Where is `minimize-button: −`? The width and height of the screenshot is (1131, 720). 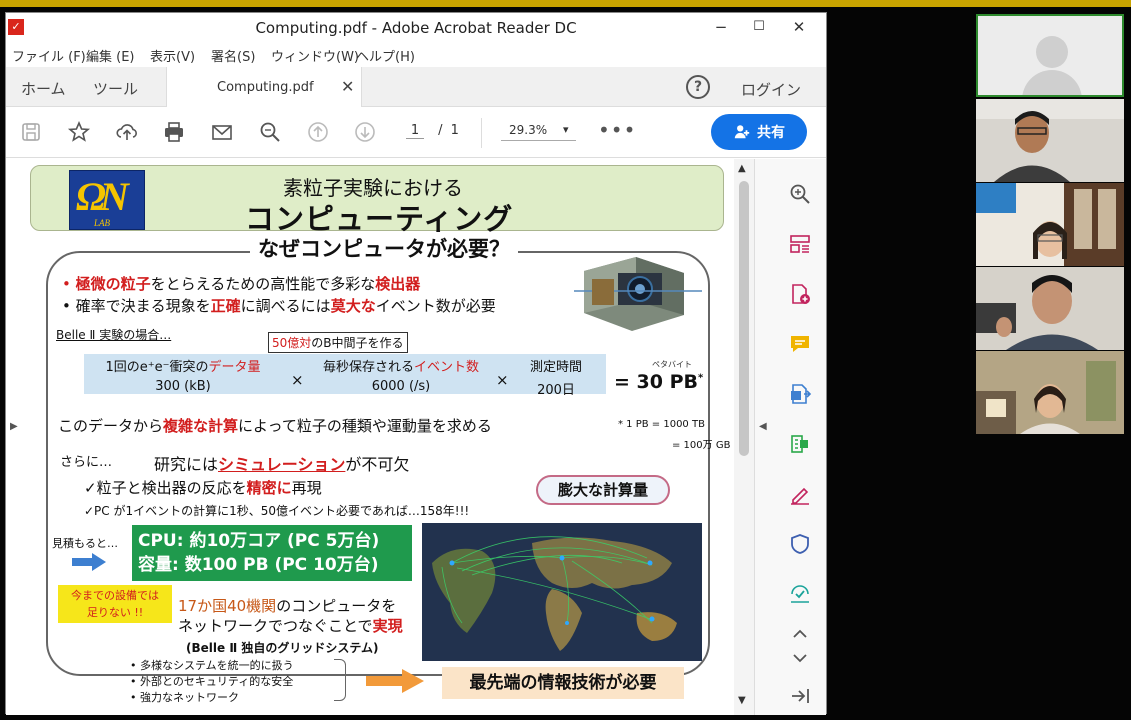
minimize-button: − is located at coordinates (721, 27).